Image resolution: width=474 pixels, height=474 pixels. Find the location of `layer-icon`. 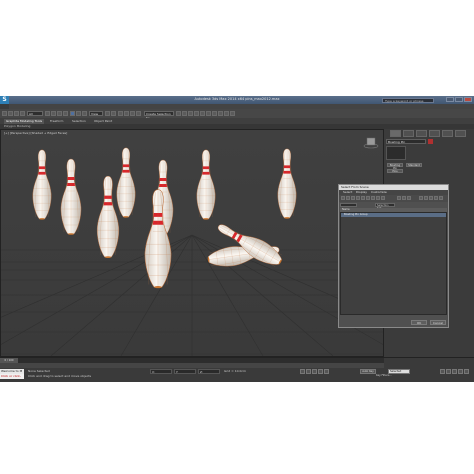

layer-icon is located at coordinates (190, 113).